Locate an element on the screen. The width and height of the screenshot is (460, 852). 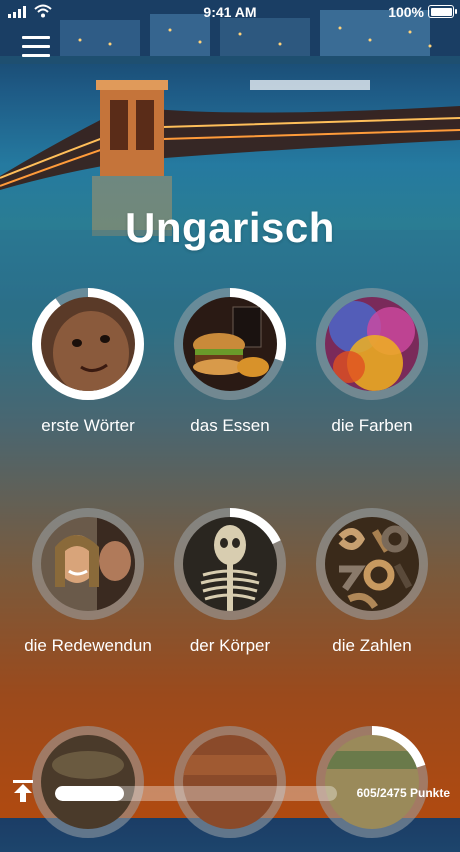
category-tile: die Farben is located at coordinates (372, 363).